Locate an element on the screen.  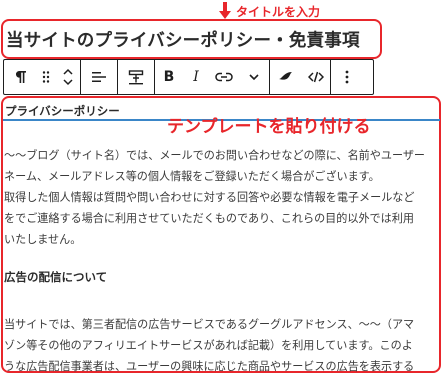
toolbar-group-highlight is located at coordinates (136, 77).